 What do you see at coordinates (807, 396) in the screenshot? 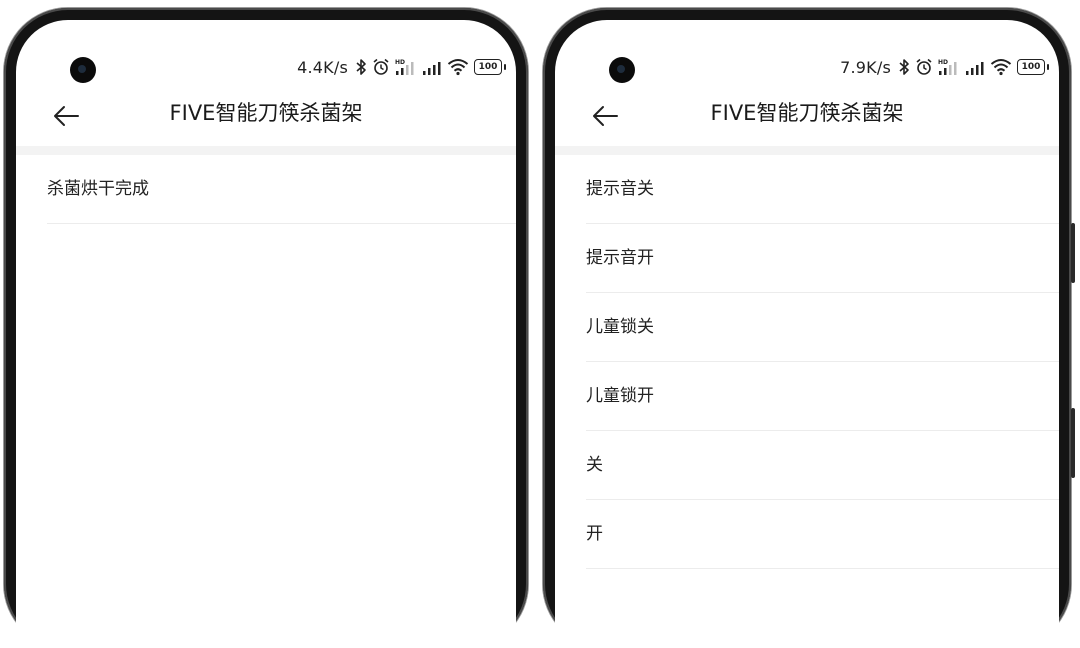
I see `list-item: 儿童锁开` at bounding box center [807, 396].